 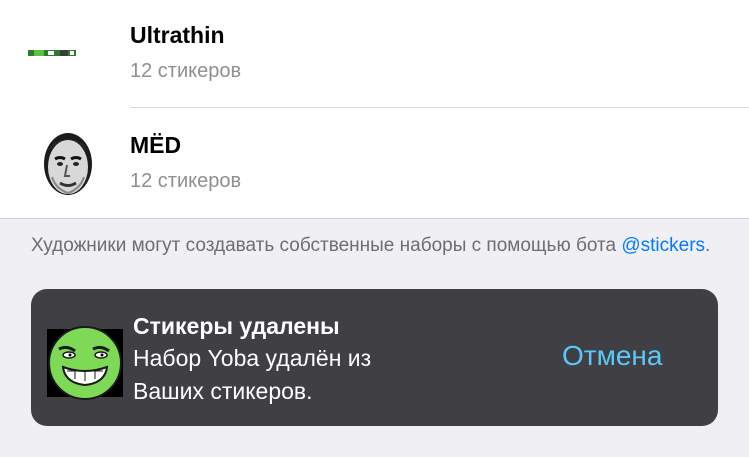 What do you see at coordinates (223, 391) in the screenshot?
I see `toast-message-line-2: Ваших стикеров.` at bounding box center [223, 391].